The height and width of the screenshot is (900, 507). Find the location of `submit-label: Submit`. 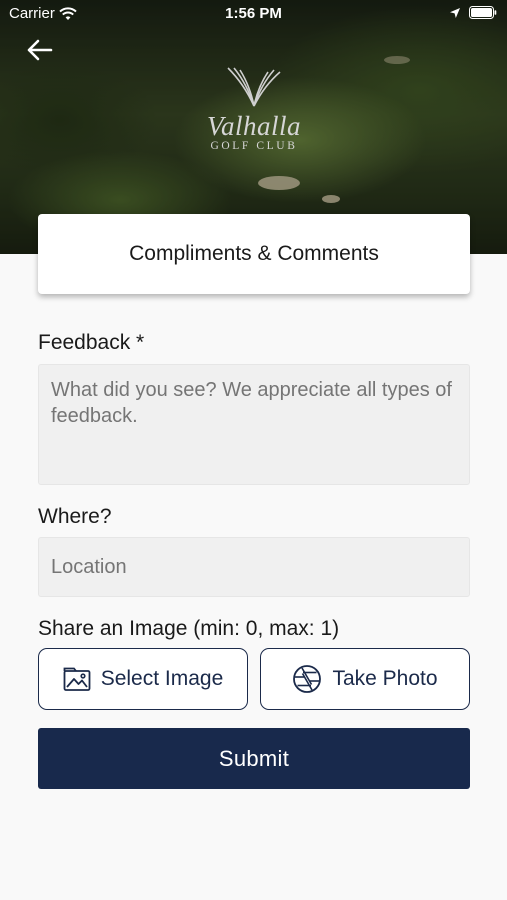

submit-label: Submit is located at coordinates (254, 758).